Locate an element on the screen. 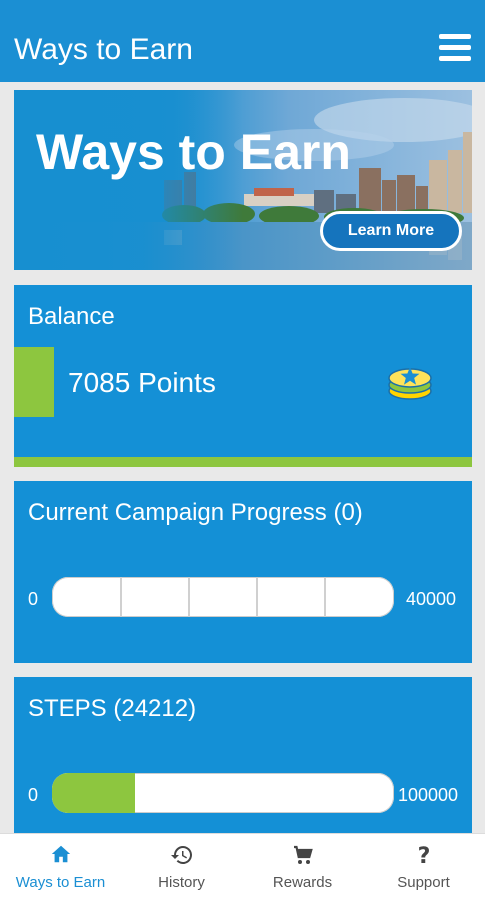  campaign-title: Current Campaign Progress (0) is located at coordinates (195, 512).